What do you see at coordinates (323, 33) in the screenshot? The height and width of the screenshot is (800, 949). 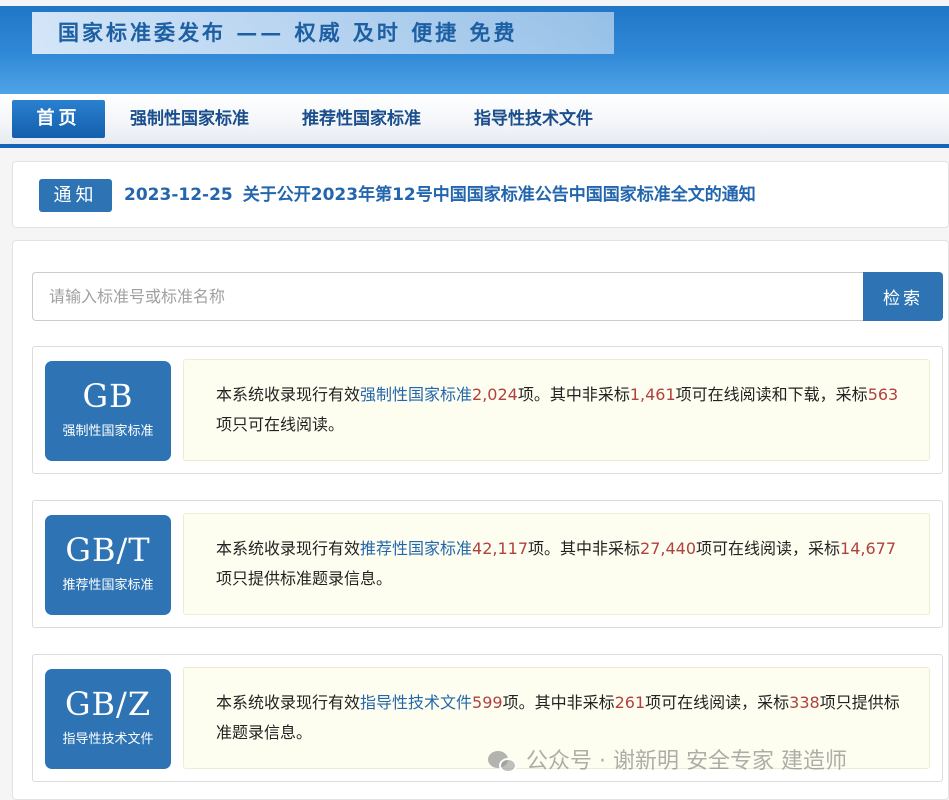 I see `header-banner: 国家标准委发布 —— 权威 及时 便捷 免费` at bounding box center [323, 33].